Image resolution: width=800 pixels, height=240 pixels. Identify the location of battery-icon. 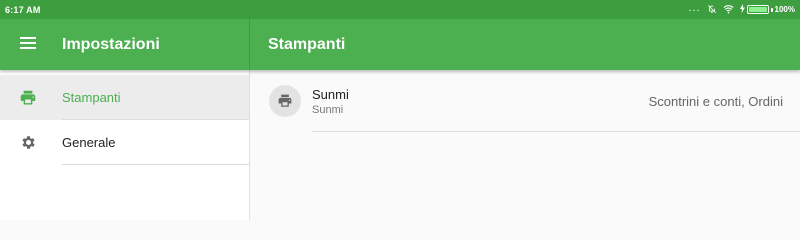
(757, 9).